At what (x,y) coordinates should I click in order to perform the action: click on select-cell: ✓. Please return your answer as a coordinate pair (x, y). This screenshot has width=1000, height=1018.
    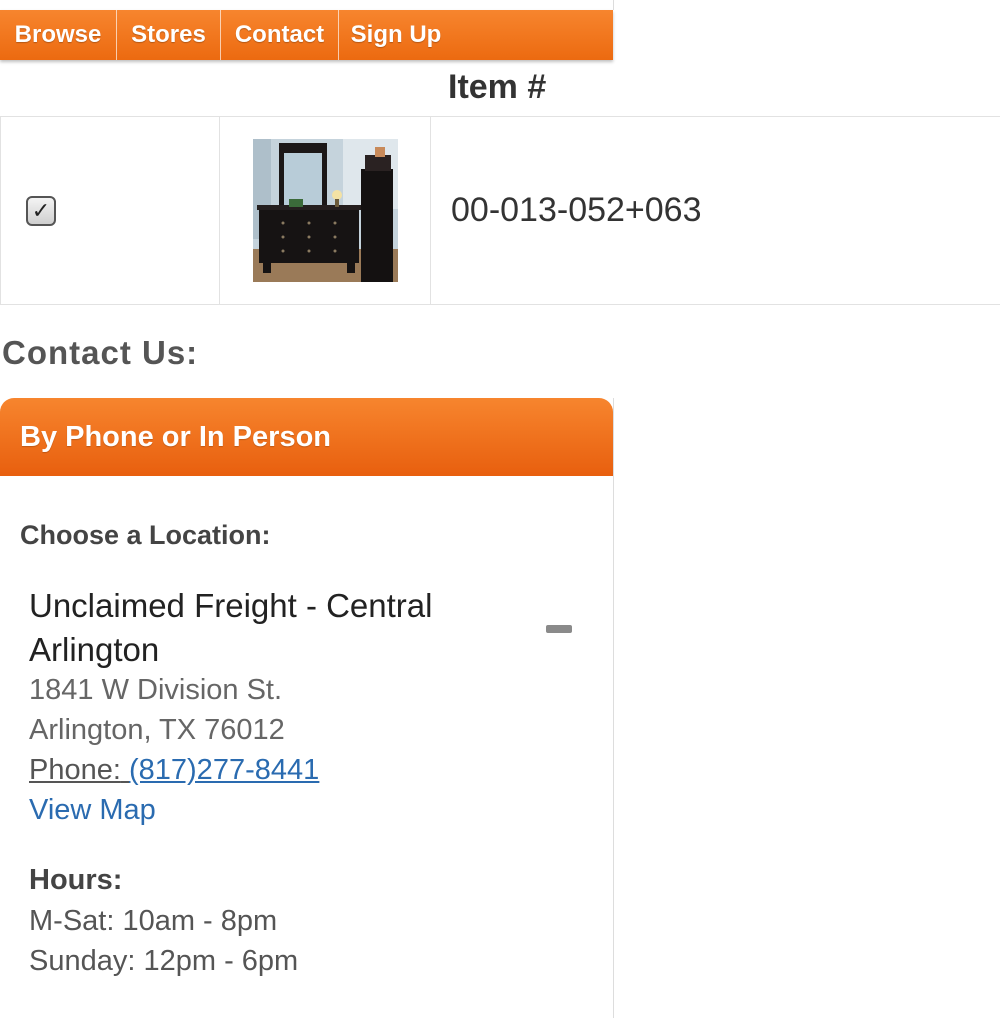
    Looking at the image, I should click on (110, 210).